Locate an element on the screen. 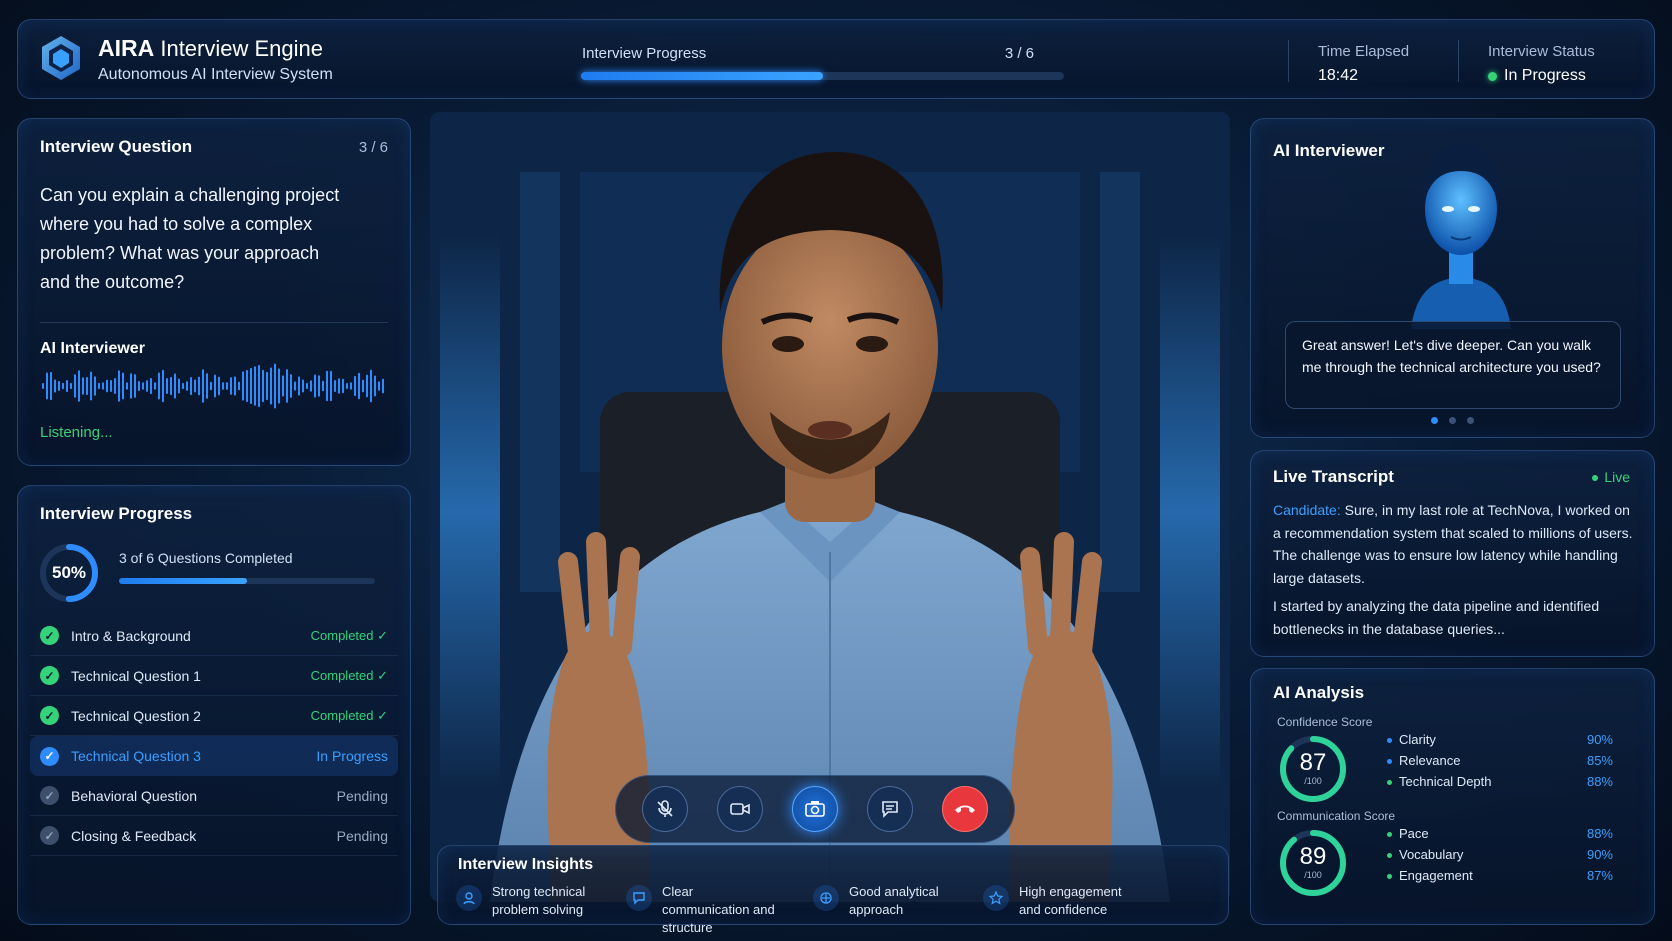 This screenshot has height=941, width=1672. audio-waveform is located at coordinates (213, 386).